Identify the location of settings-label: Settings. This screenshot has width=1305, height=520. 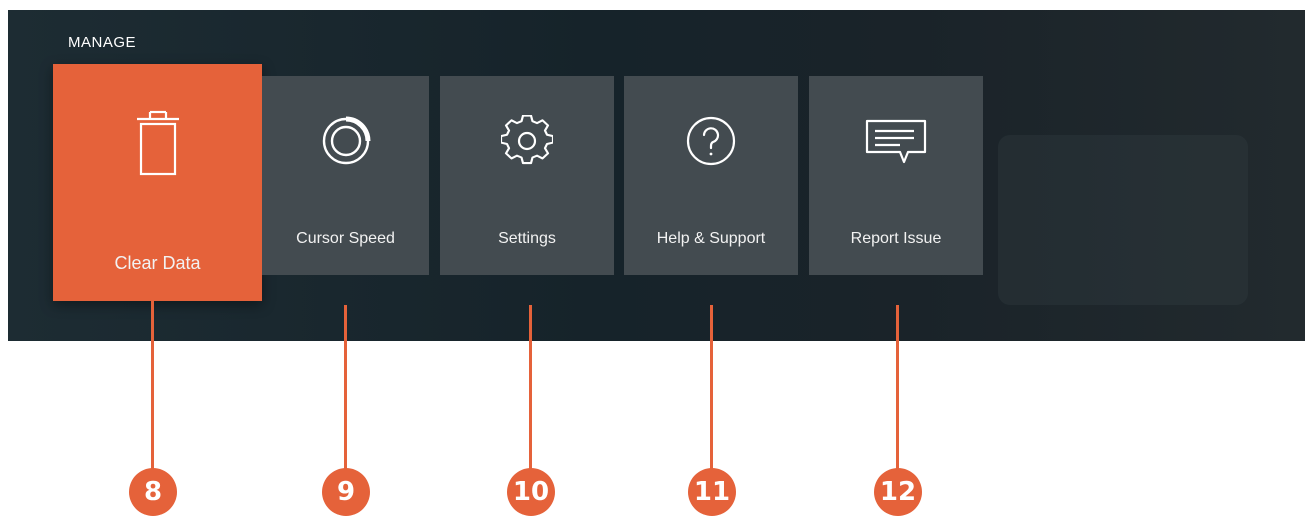
(527, 238).